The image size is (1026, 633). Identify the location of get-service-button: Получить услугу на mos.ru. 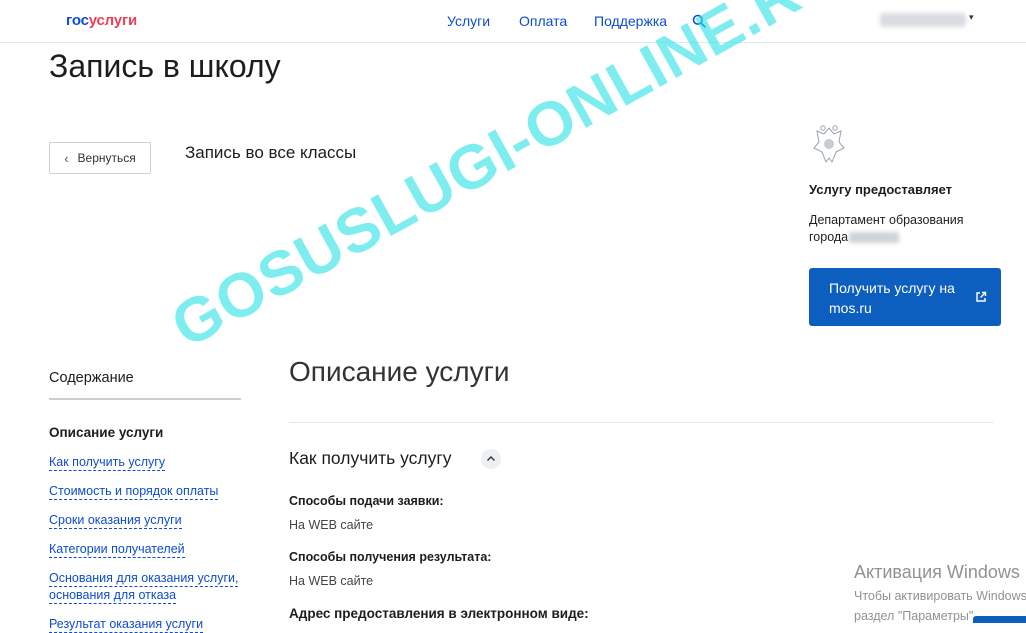
(905, 297).